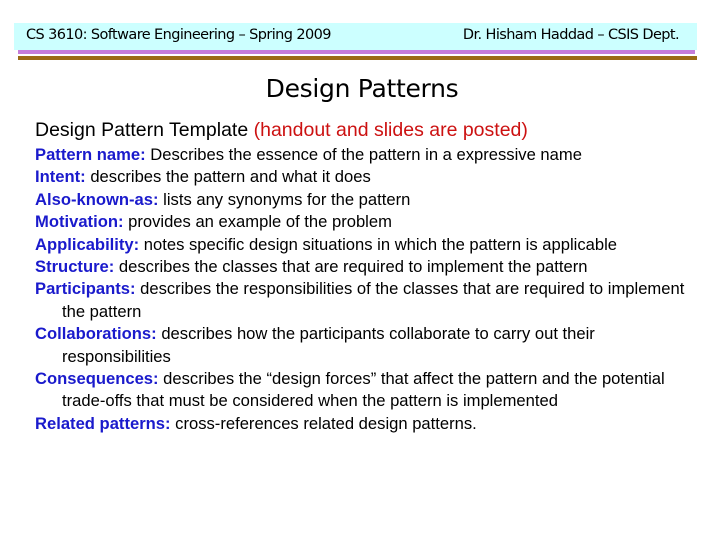  I want to click on item-term: Pattern name:, so click(90, 154).